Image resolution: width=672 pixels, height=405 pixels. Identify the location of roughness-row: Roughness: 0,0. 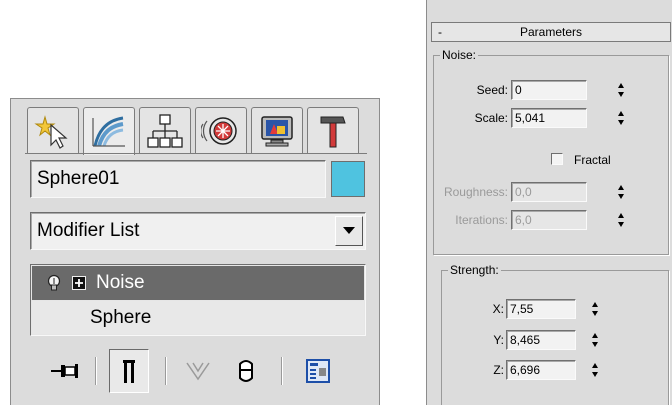
(549, 192).